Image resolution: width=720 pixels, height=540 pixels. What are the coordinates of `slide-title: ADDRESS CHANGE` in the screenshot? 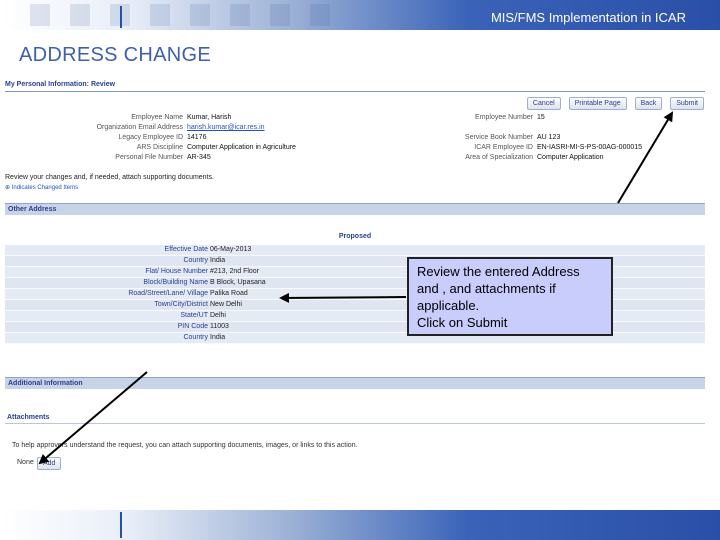 It's located at (115, 55).